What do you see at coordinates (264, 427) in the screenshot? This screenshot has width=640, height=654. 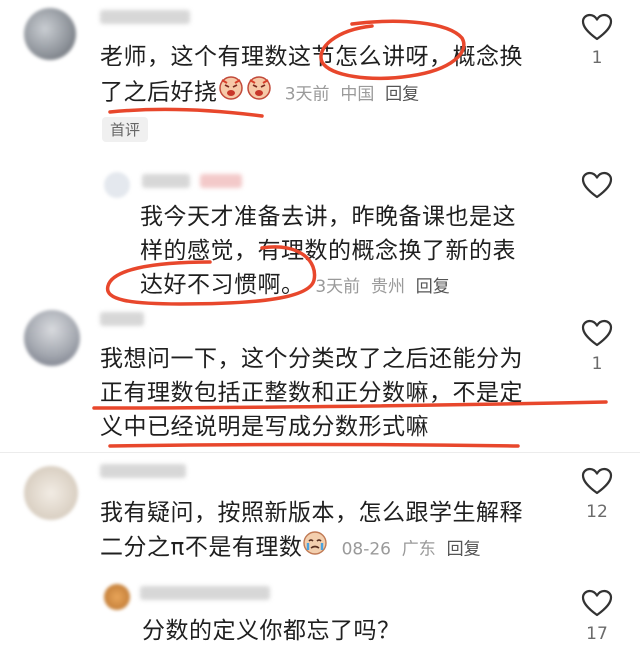 I see `comment-line: 义中已经说明是写成分数形式嘛` at bounding box center [264, 427].